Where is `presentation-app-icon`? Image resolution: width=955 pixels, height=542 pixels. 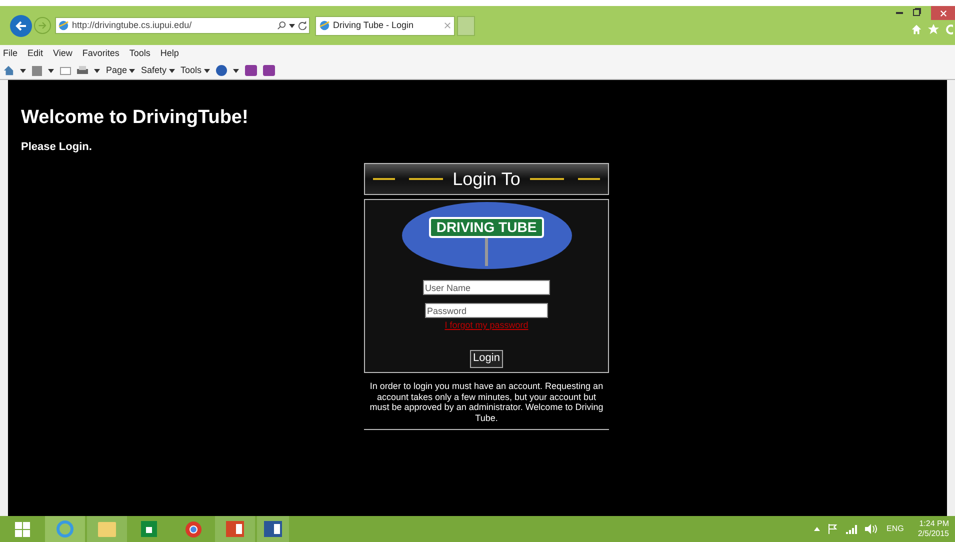 presentation-app-icon is located at coordinates (235, 529).